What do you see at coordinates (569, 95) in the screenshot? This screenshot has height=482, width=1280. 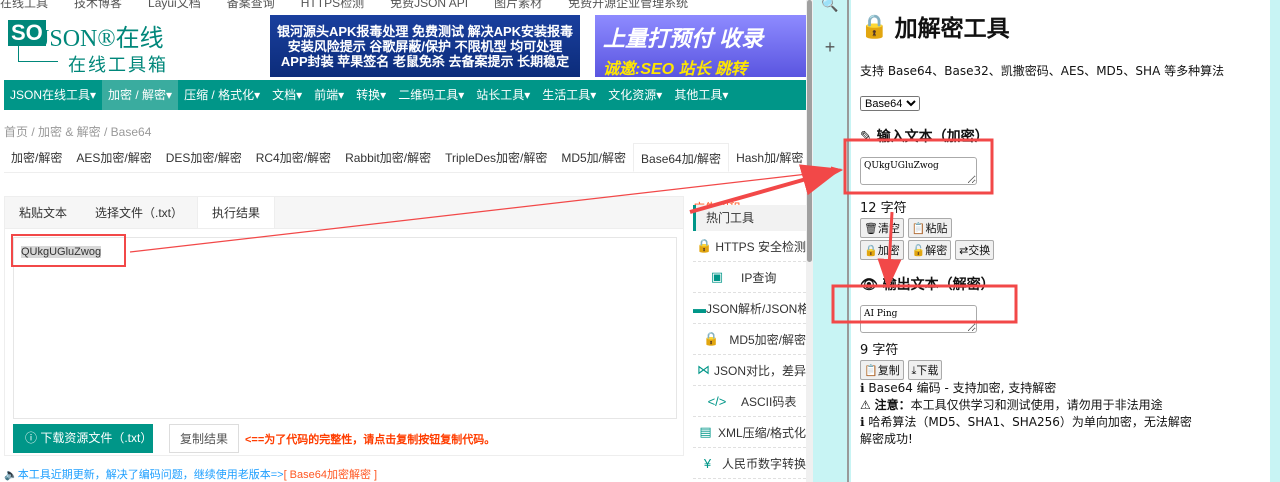 I see `nav-item: 生活工具▾` at bounding box center [569, 95].